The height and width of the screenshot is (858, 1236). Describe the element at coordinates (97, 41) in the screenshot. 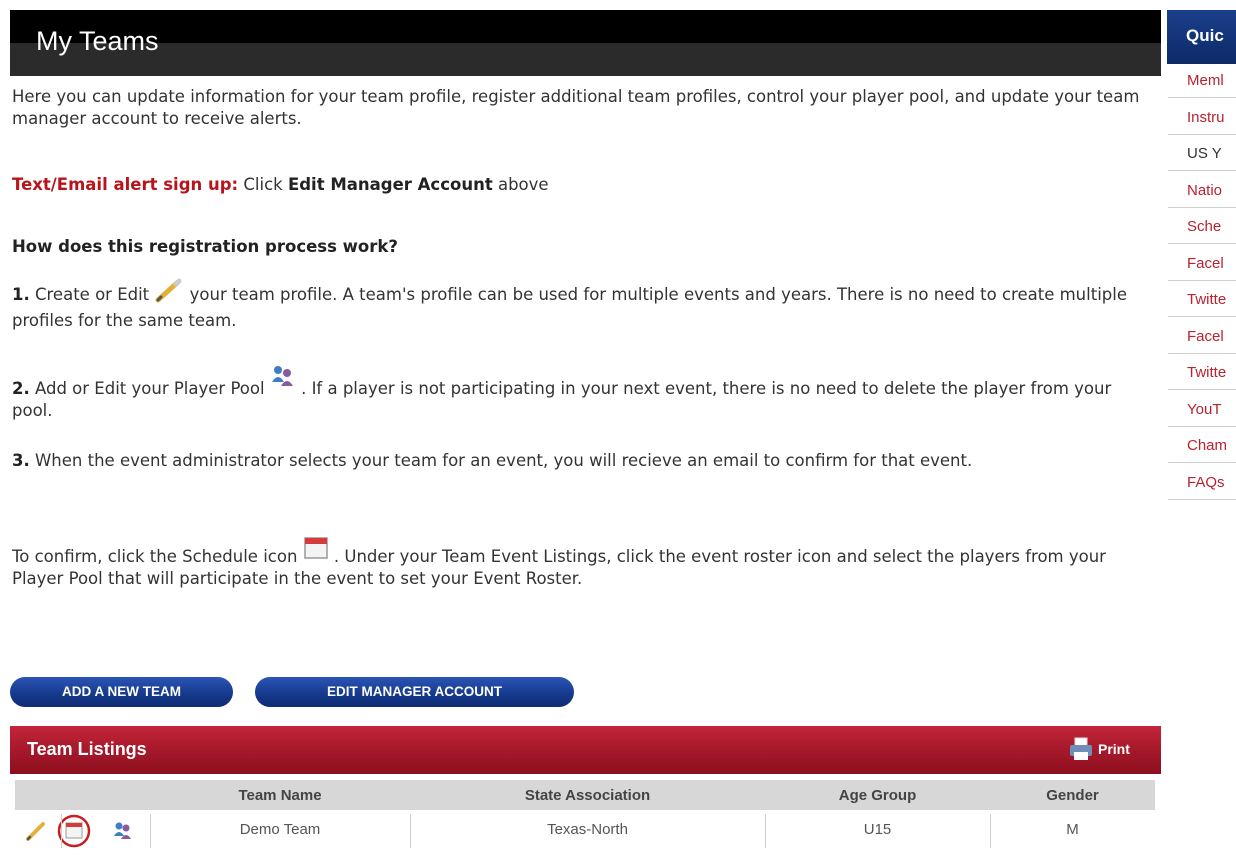

I see `page-title: My Teams` at that location.